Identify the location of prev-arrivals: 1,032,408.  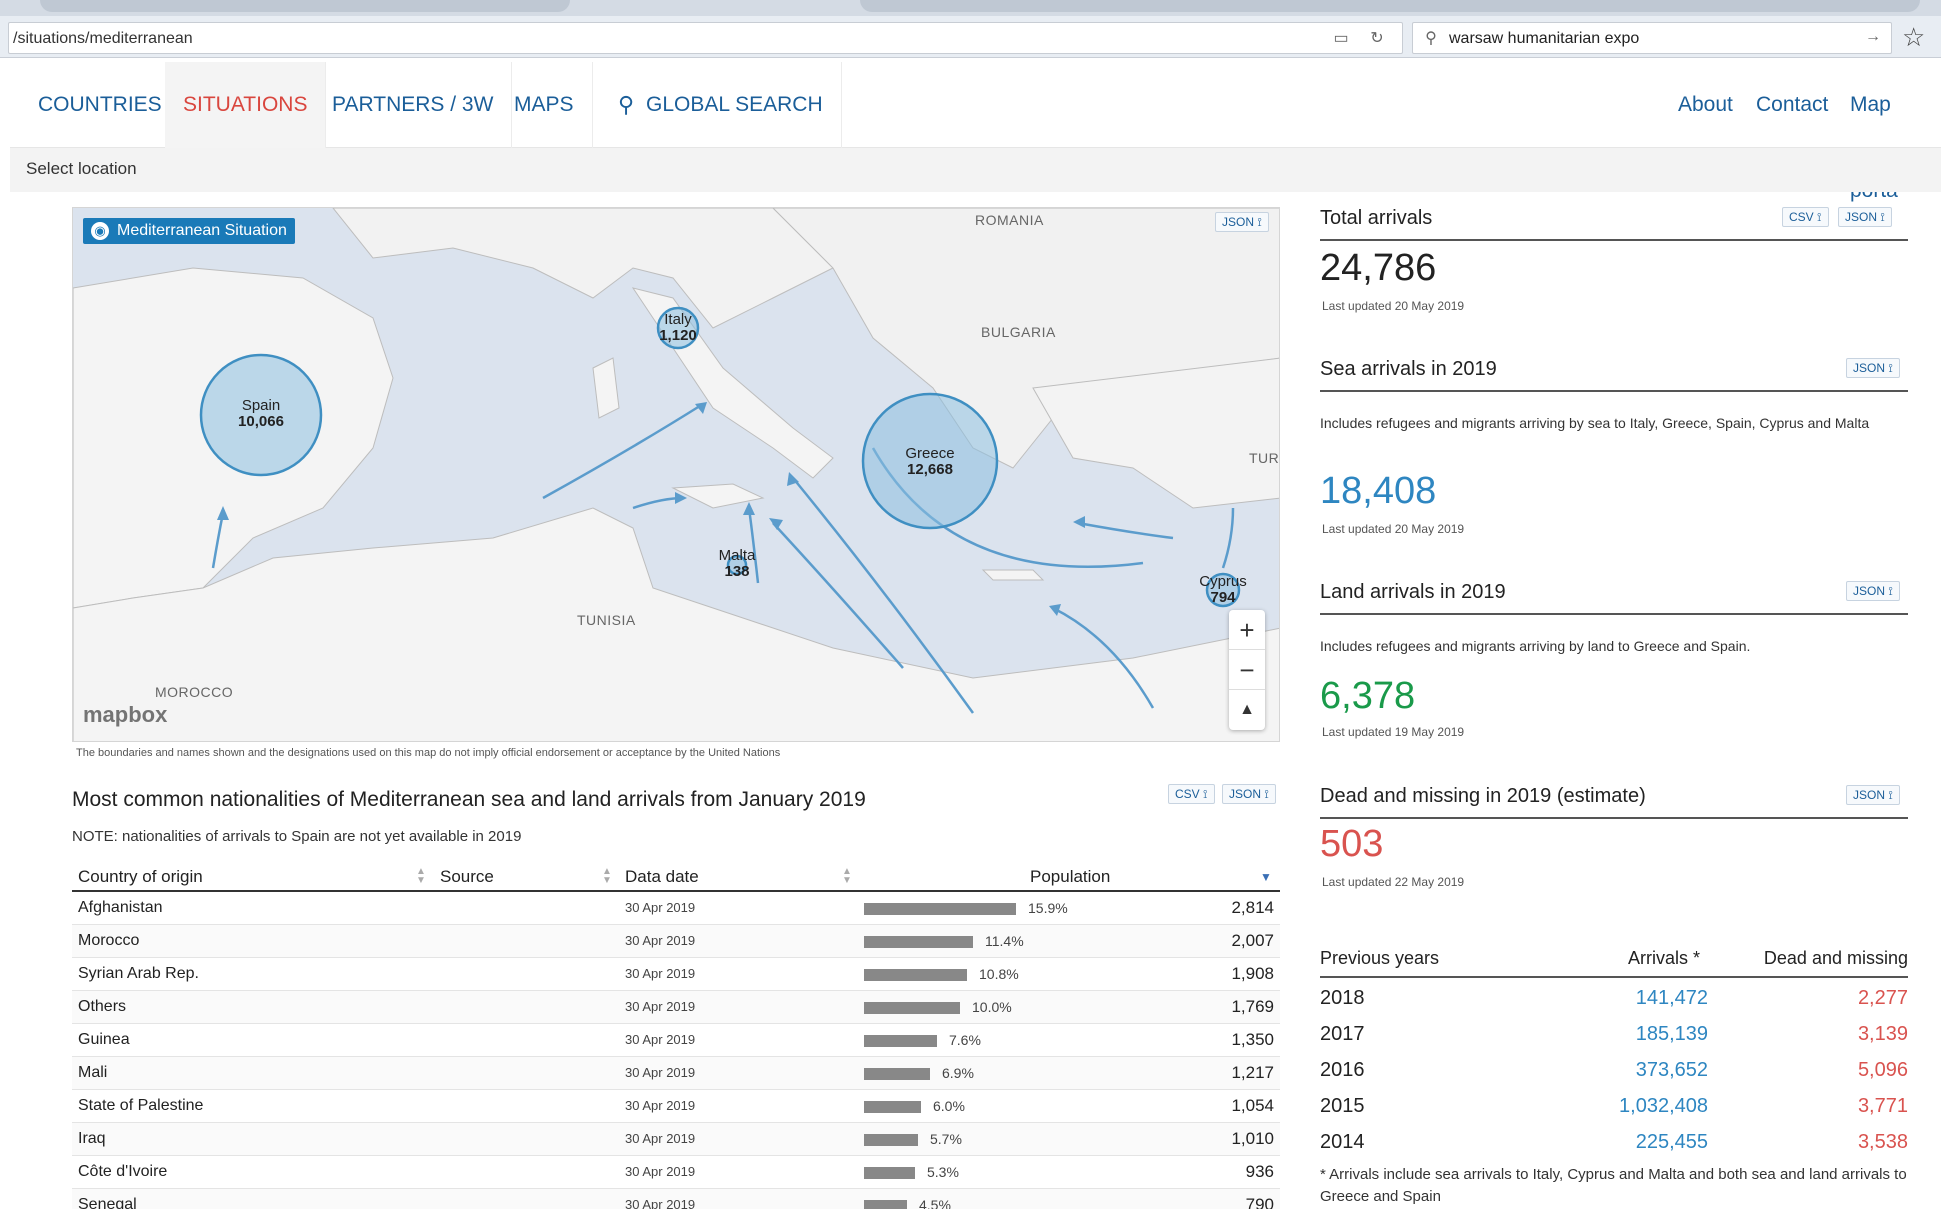
(1663, 1106).